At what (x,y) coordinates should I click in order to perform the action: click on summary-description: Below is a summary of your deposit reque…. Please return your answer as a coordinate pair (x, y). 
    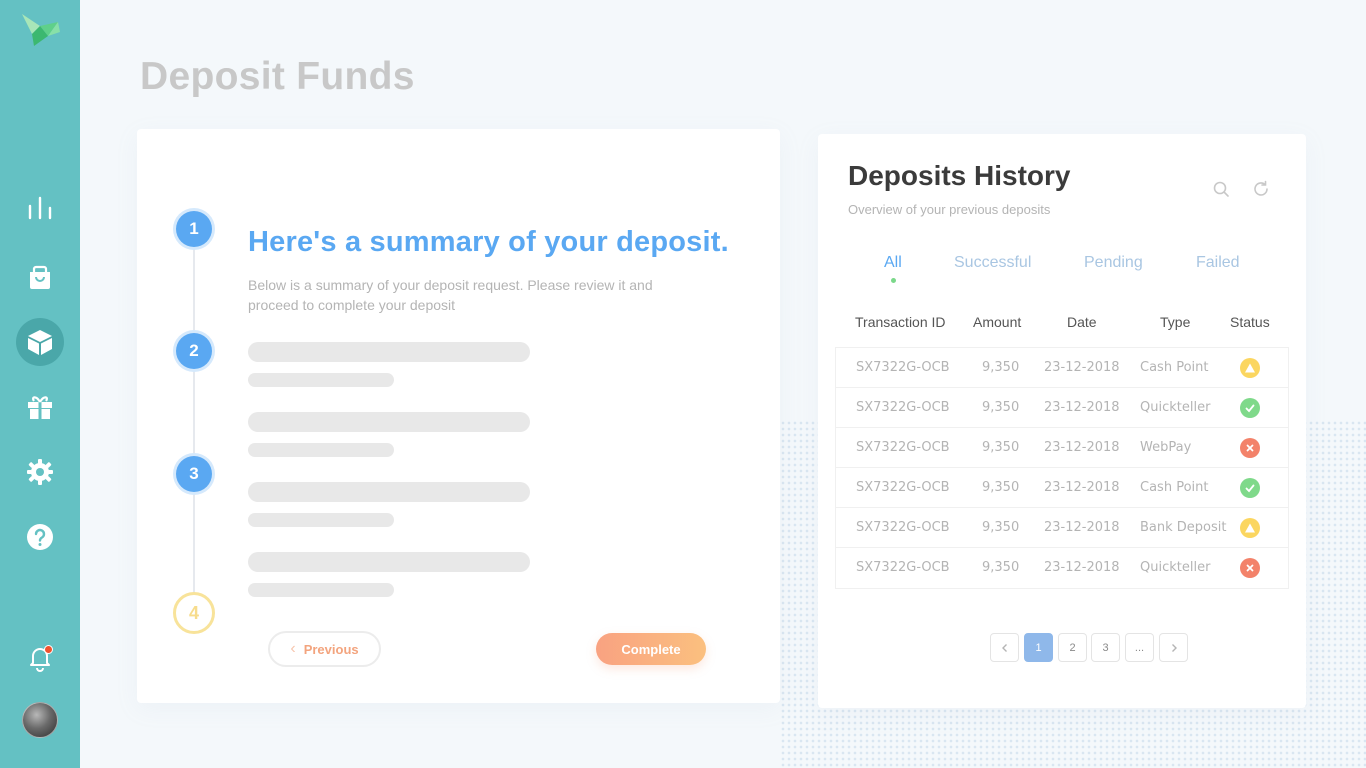
    Looking at the image, I should click on (450, 295).